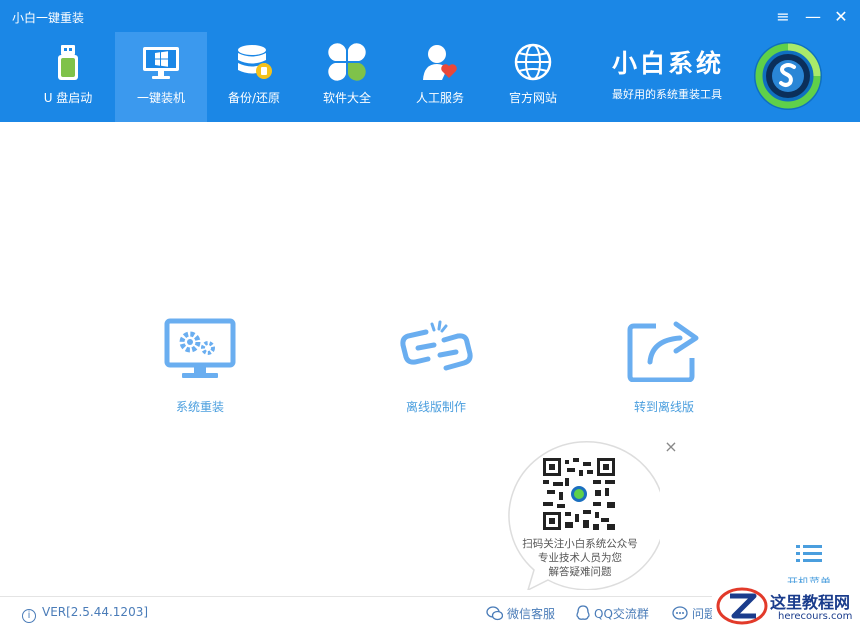  What do you see at coordinates (841, 17) in the screenshot?
I see `close-button: ✕` at bounding box center [841, 17].